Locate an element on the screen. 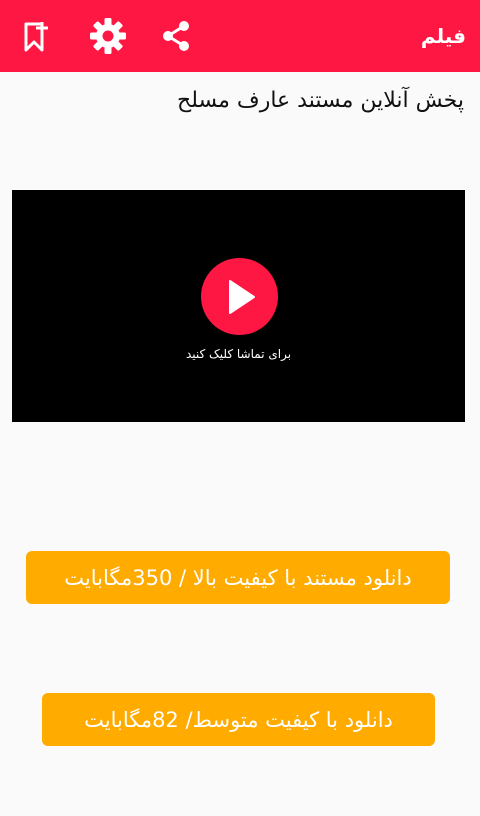  add-bookmark-button is located at coordinates (38, 36).